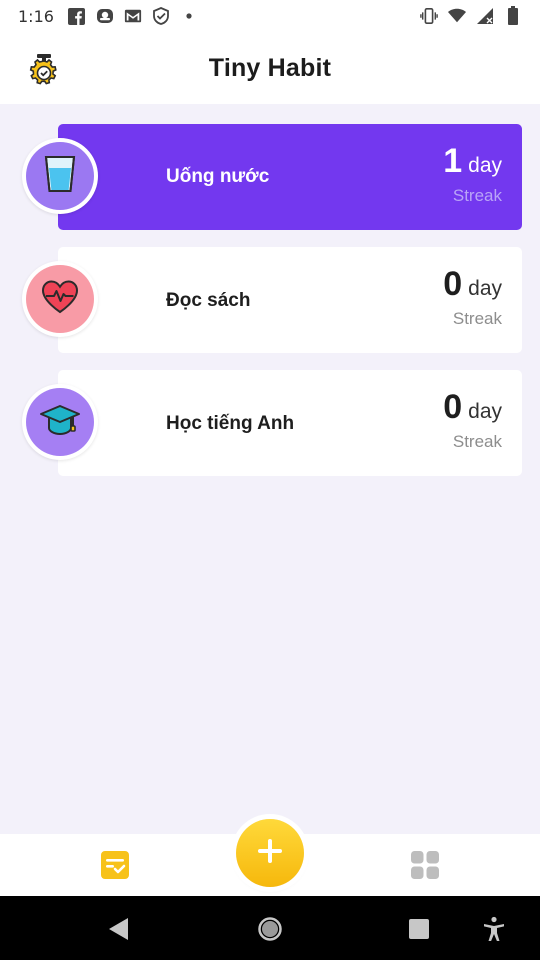 The height and width of the screenshot is (960, 540). What do you see at coordinates (77, 16) in the screenshot?
I see `facebook-icon` at bounding box center [77, 16].